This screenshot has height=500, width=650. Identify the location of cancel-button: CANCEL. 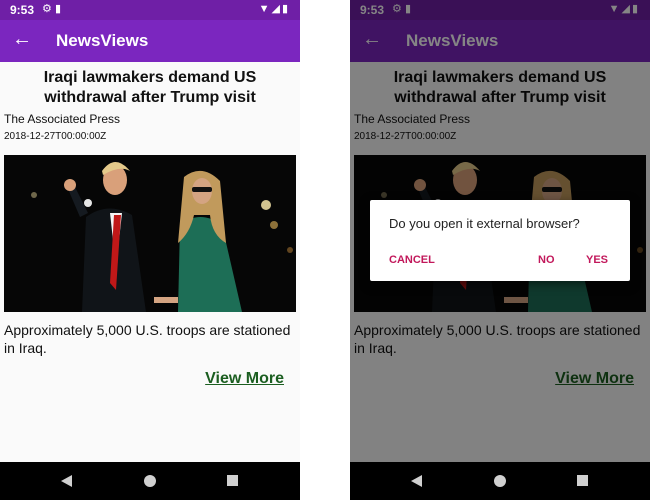
(412, 260).